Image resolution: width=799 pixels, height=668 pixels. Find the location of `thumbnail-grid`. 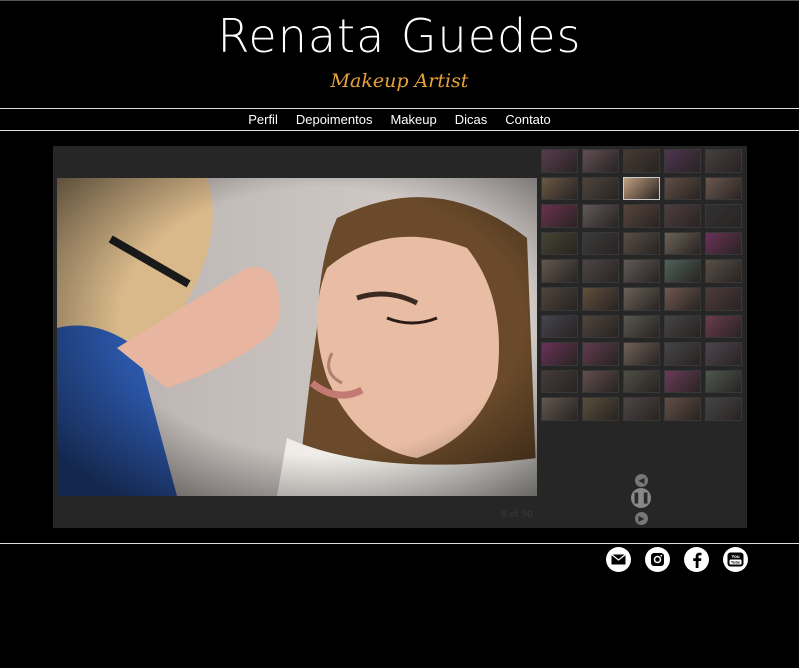

thumbnail-grid is located at coordinates (643, 285).